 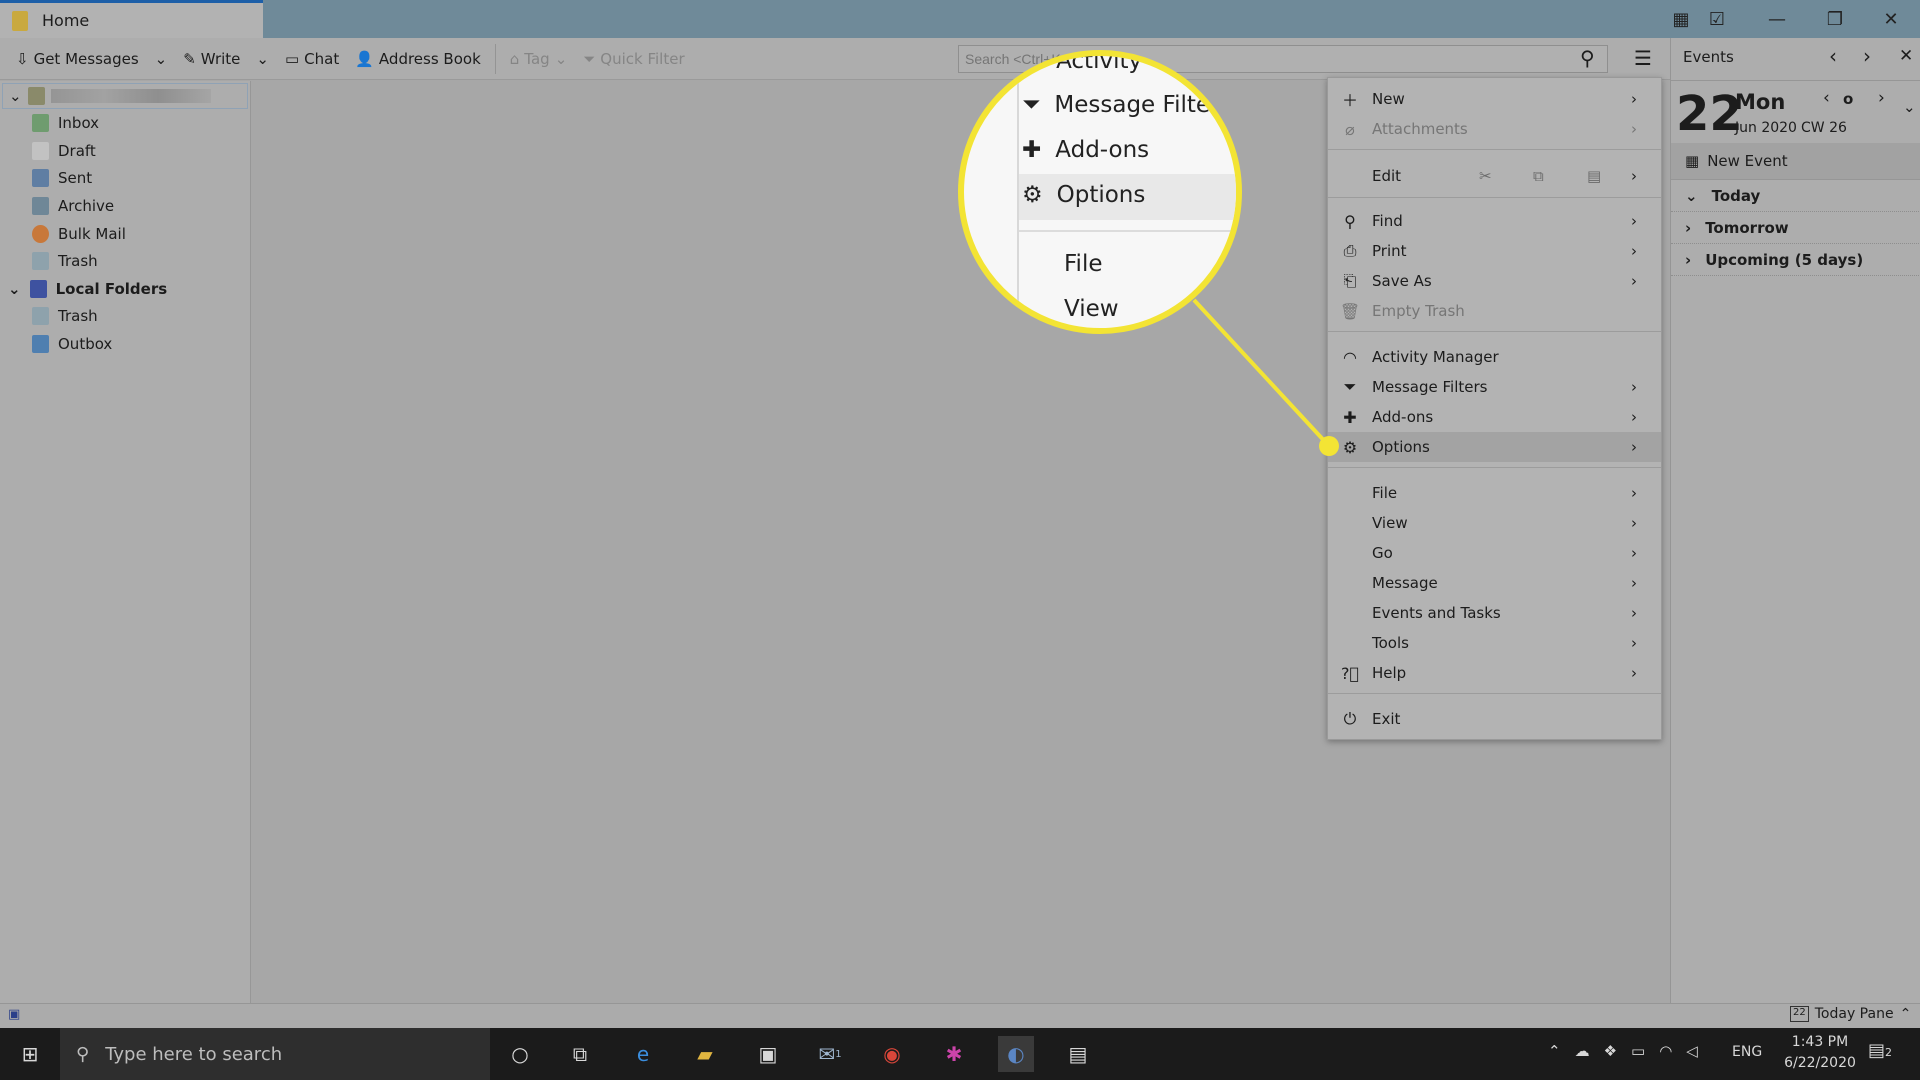 What do you see at coordinates (1032, 150) in the screenshot?
I see `puzzle-icon: ✚` at bounding box center [1032, 150].